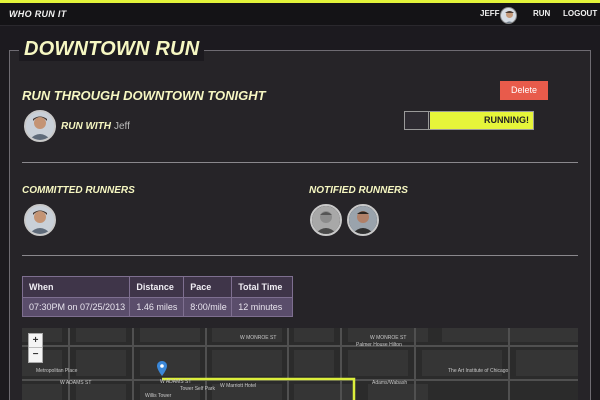  Describe the element at coordinates (158, 396) in the screenshot. I see `map-place-label: Willis Tower` at that location.